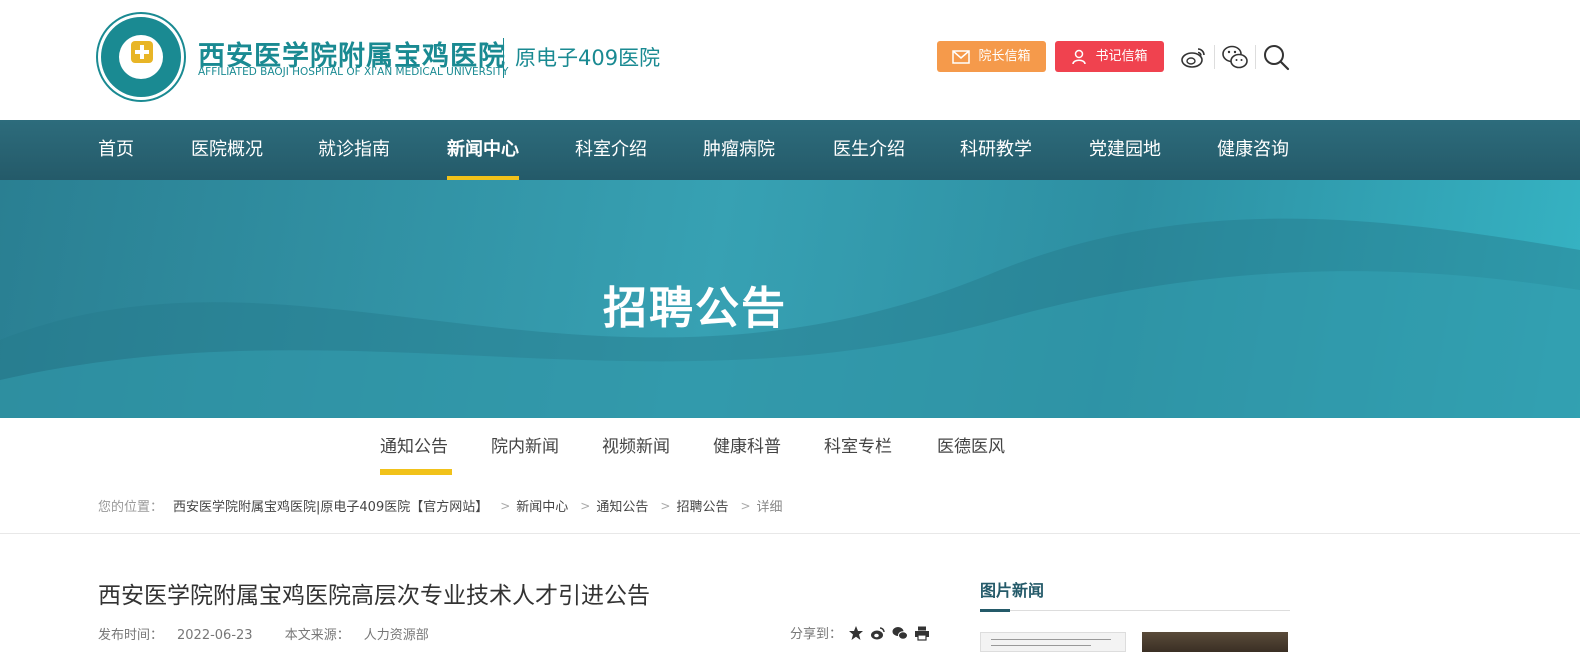 The image size is (1580, 652). What do you see at coordinates (414, 447) in the screenshot?
I see `subnav-item-notices: 通知公告` at bounding box center [414, 447].